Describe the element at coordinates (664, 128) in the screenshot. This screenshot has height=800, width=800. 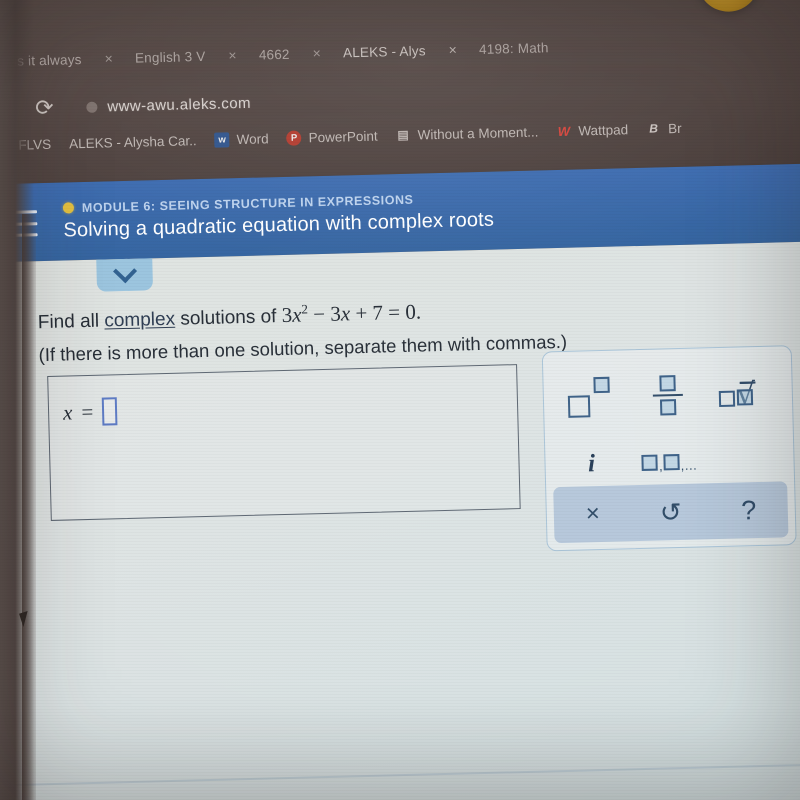
I see `bookmark-brainly: B Br` at that location.